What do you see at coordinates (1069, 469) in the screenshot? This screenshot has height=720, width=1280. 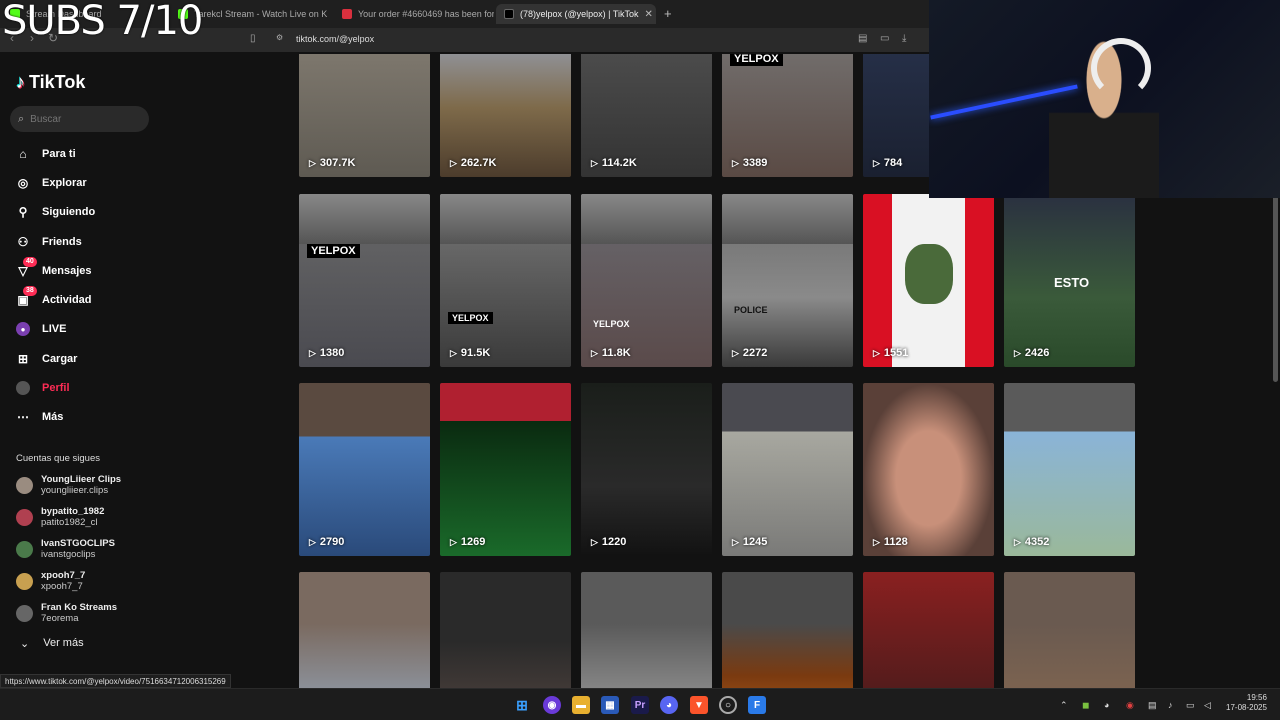 I see `video-card: ▷ 4352` at bounding box center [1069, 469].